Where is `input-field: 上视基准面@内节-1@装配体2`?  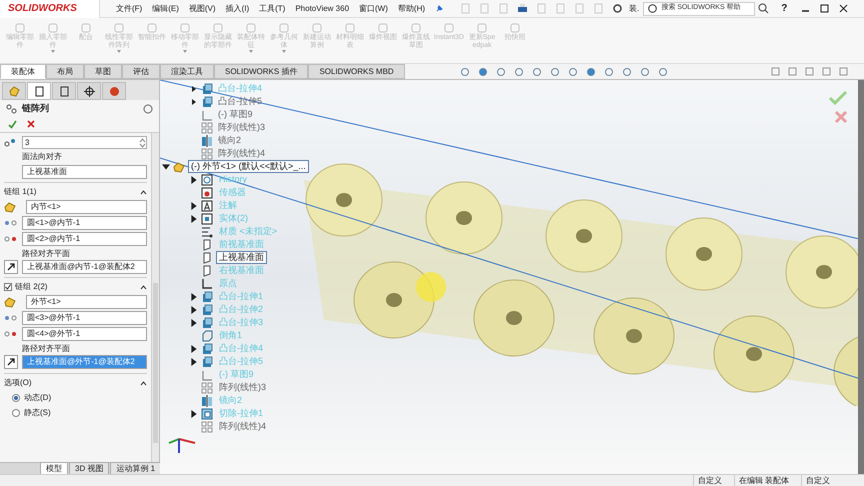
input-field: 上视基准面@内节-1@装配体2 is located at coordinates (84, 267).